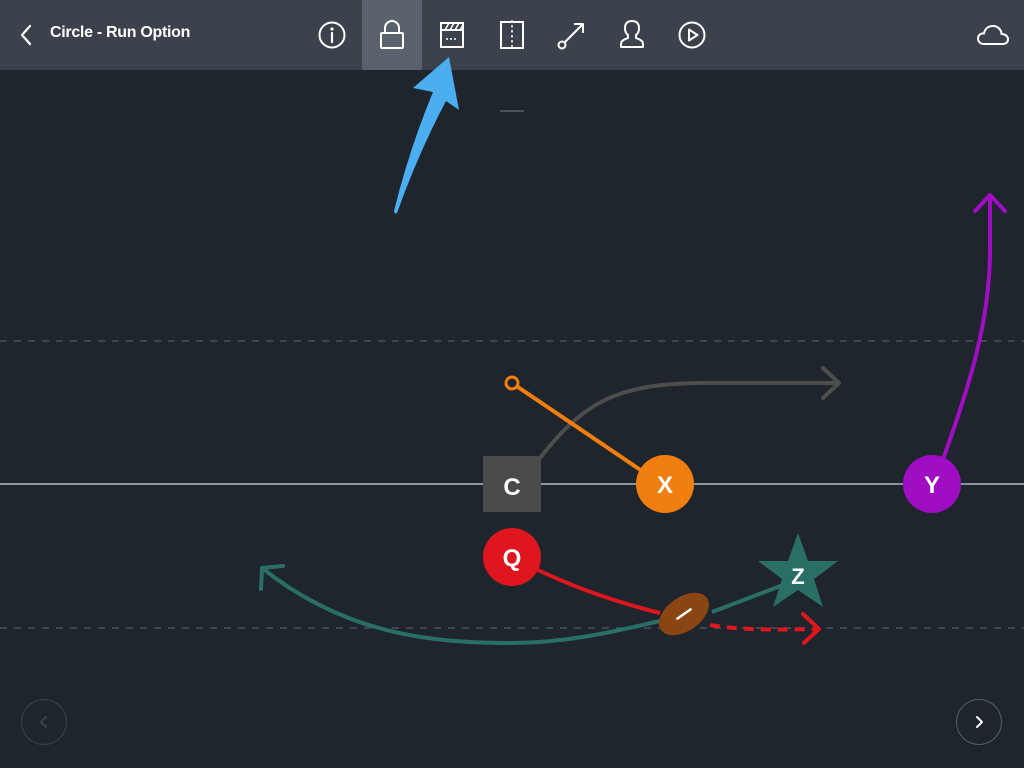 The image size is (1024, 768). I want to click on info-button, so click(332, 35).